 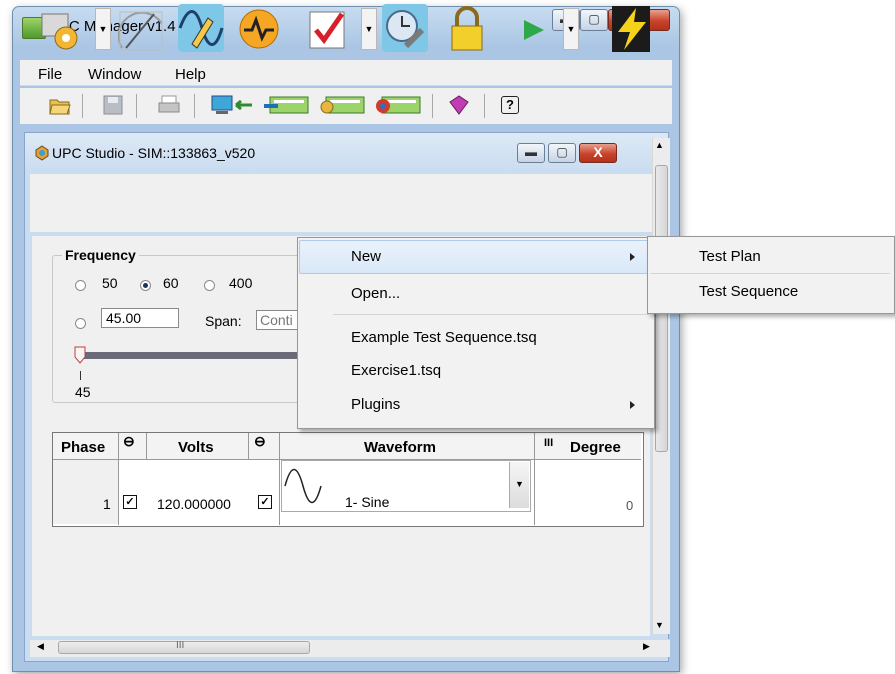 What do you see at coordinates (594, 20) in the screenshot?
I see `maximize-button: ▢` at bounding box center [594, 20].